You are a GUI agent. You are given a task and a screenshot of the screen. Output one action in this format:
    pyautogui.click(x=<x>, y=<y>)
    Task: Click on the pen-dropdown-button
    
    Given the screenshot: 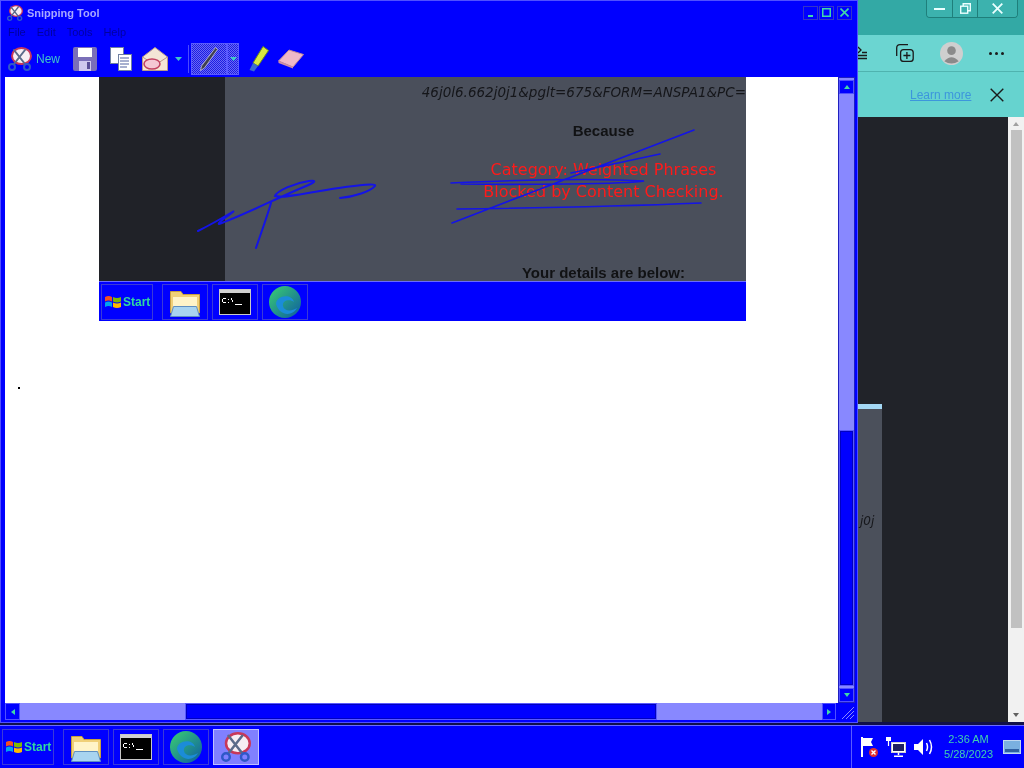 What is the action you would take?
    pyautogui.click(x=233, y=58)
    